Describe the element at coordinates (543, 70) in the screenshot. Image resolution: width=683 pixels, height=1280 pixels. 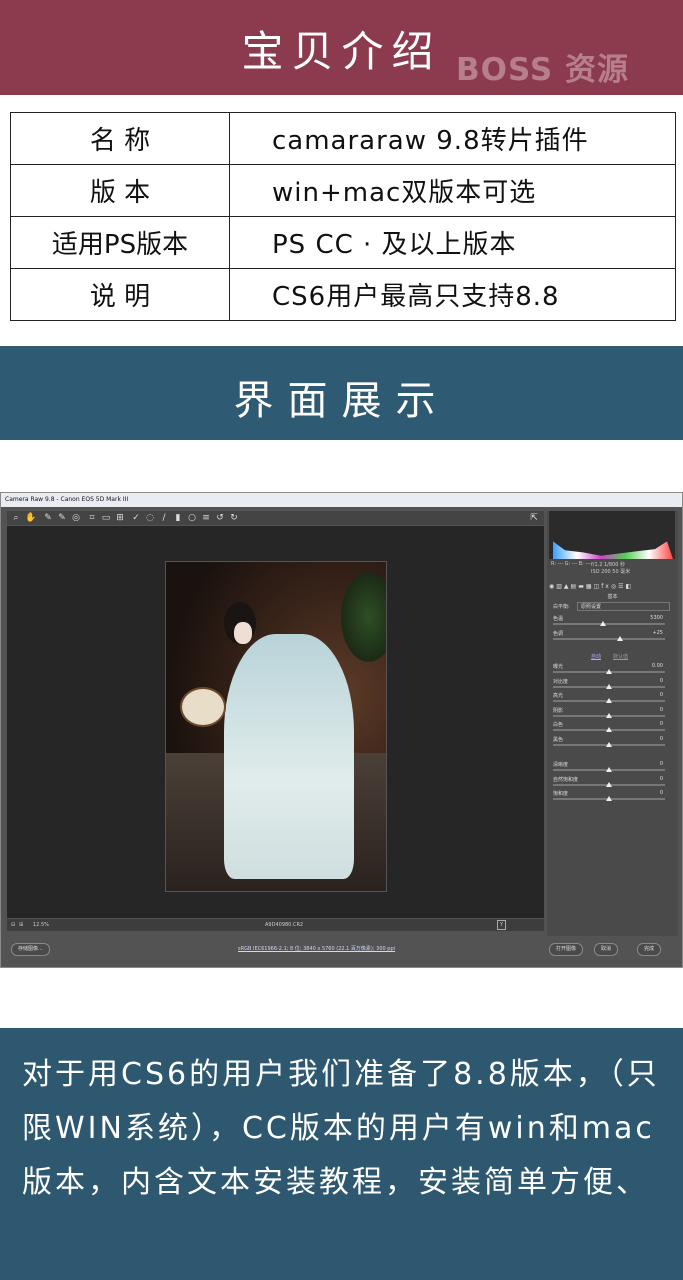
I see `watermark-logo: BOSS 资源` at that location.